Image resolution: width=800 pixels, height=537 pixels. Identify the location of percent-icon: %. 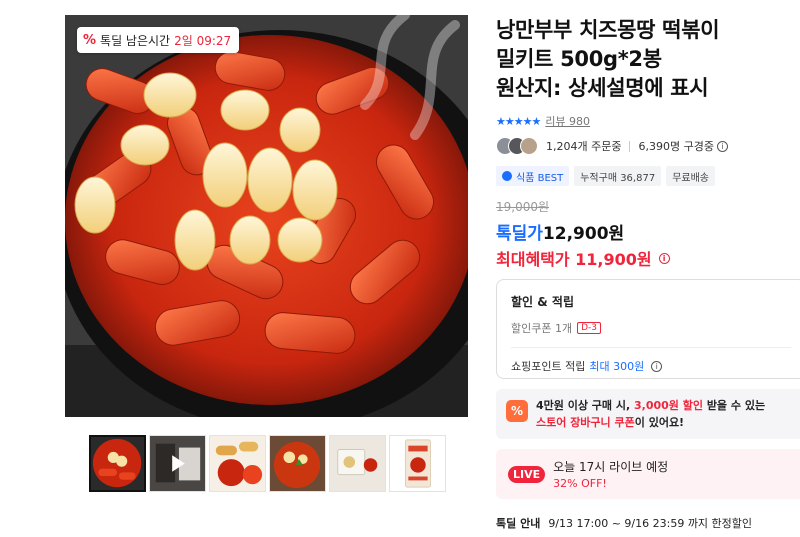
(90, 40).